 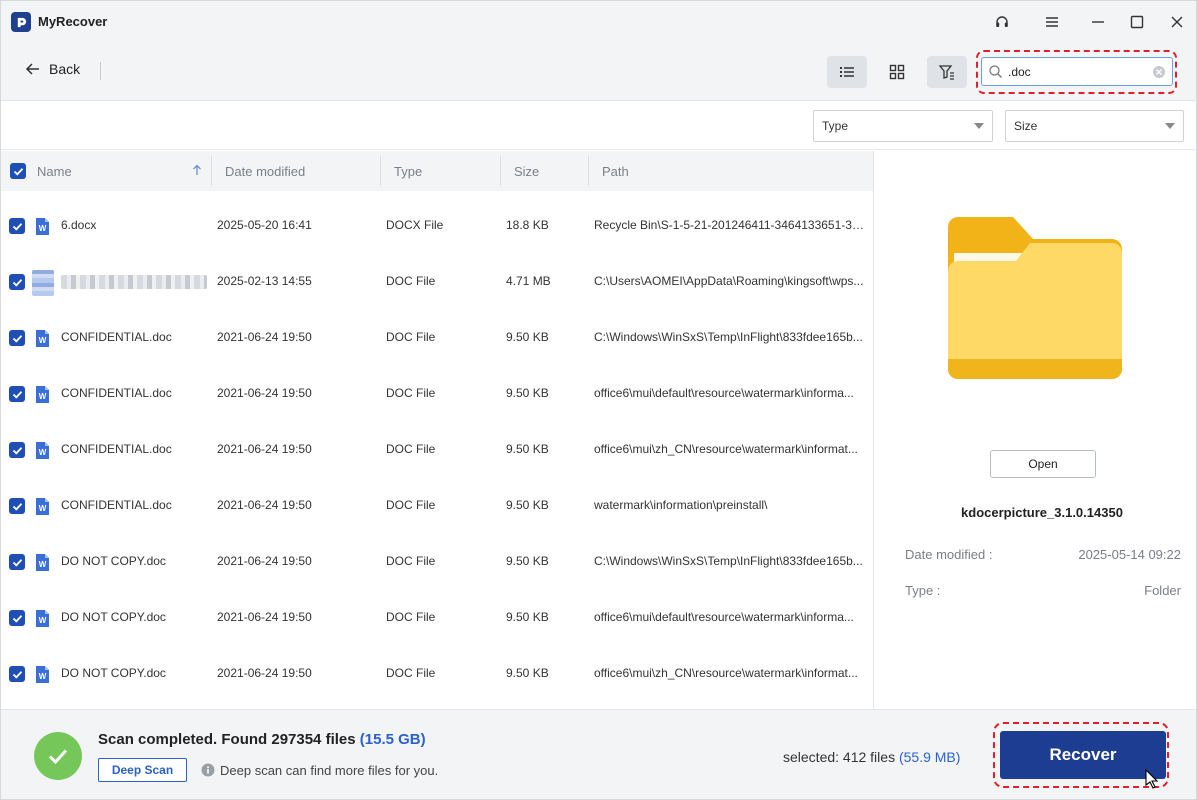 What do you see at coordinates (54, 171) in the screenshot?
I see `column-header-name: Name` at bounding box center [54, 171].